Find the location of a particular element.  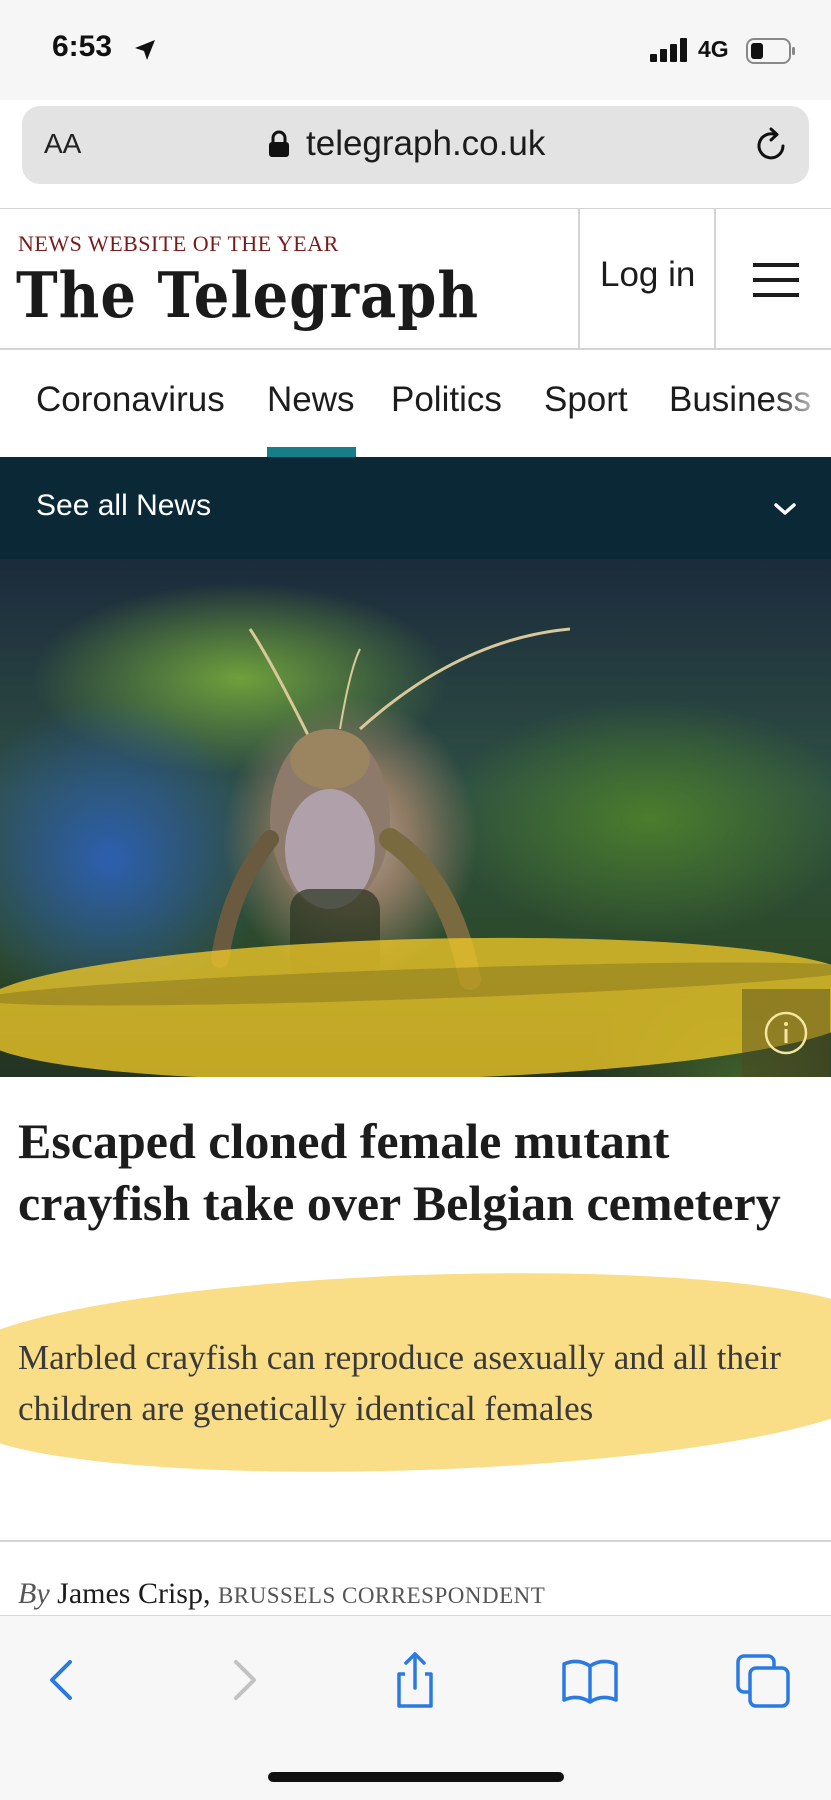

byline-prefix: By is located at coordinates (34, 1593).